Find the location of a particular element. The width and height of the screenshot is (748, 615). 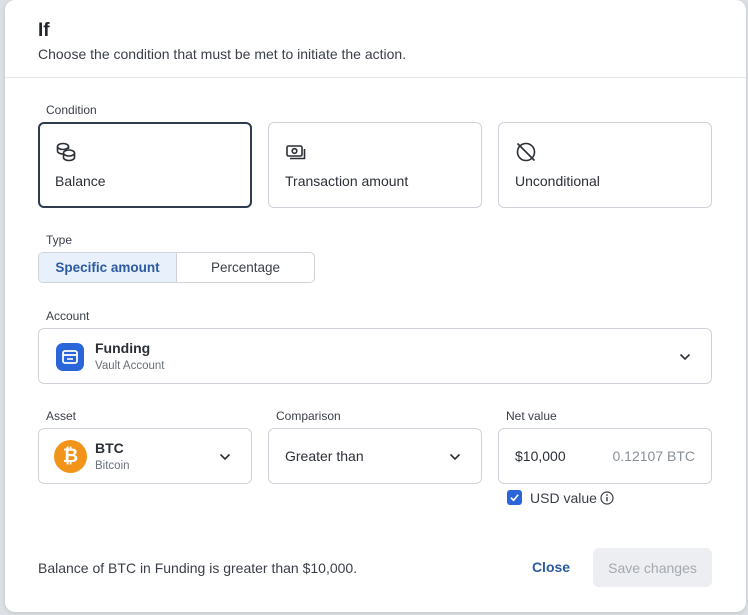

checkmark-icon is located at coordinates (514, 498).